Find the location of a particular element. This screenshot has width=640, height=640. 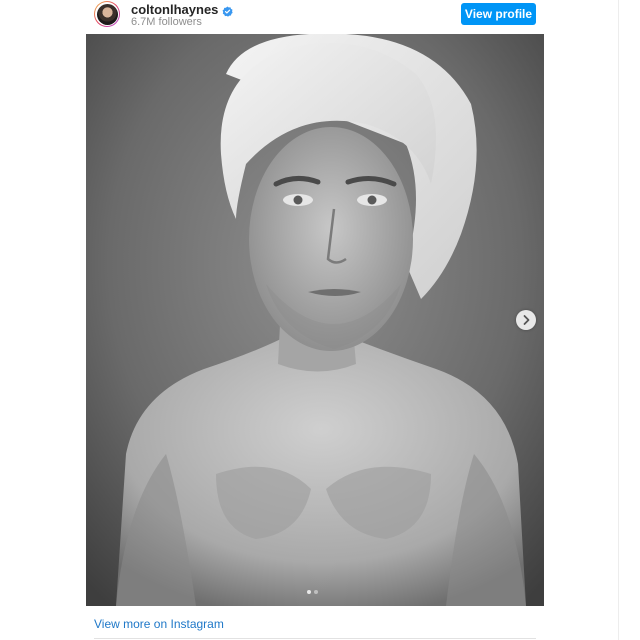

profile-avatar is located at coordinates (107, 14).